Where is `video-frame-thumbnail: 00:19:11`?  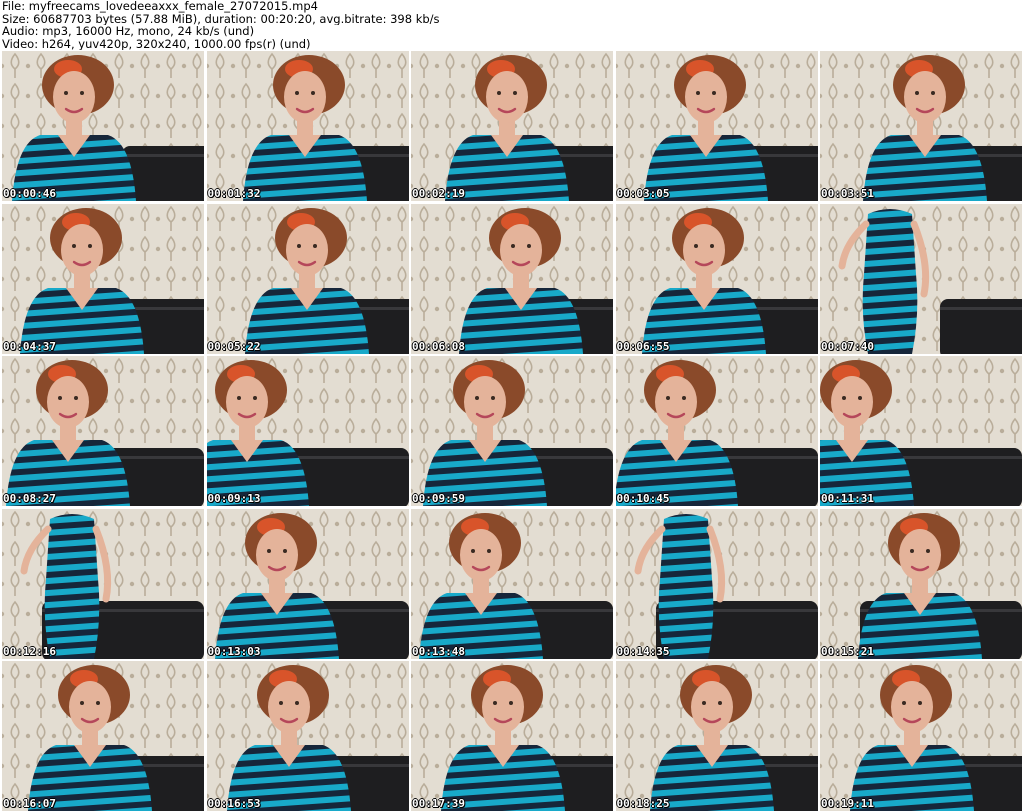
video-frame-thumbnail: 00:19:11 is located at coordinates (921, 736).